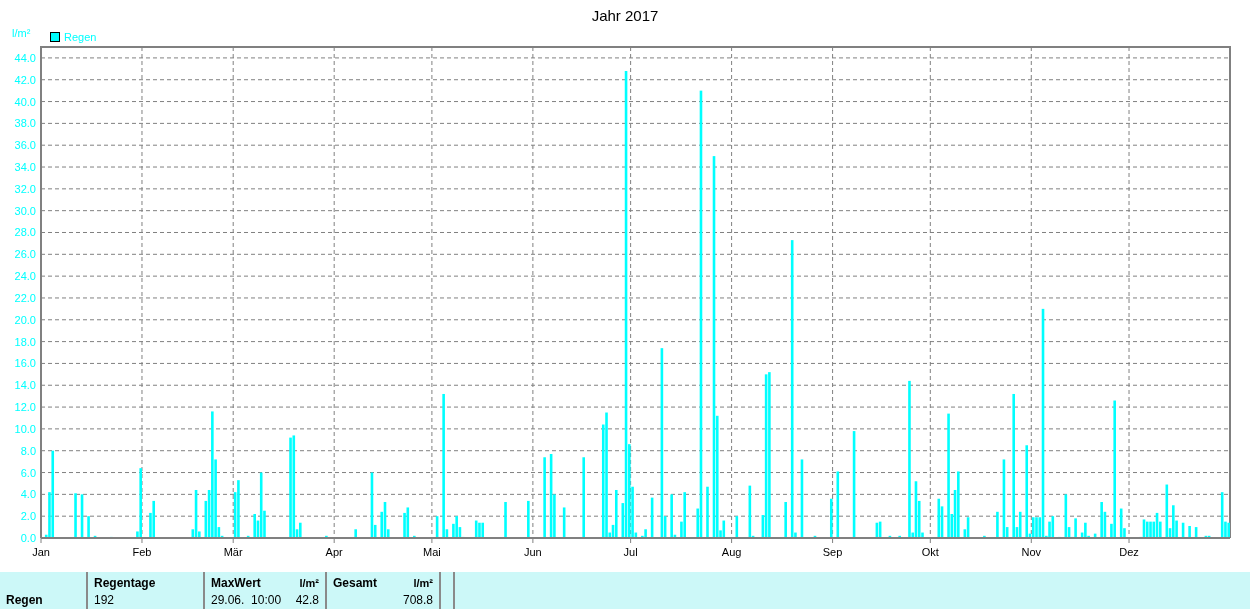  What do you see at coordinates (25, 123) in the screenshot?
I see `y-tick-label: 38.0` at bounding box center [25, 123].